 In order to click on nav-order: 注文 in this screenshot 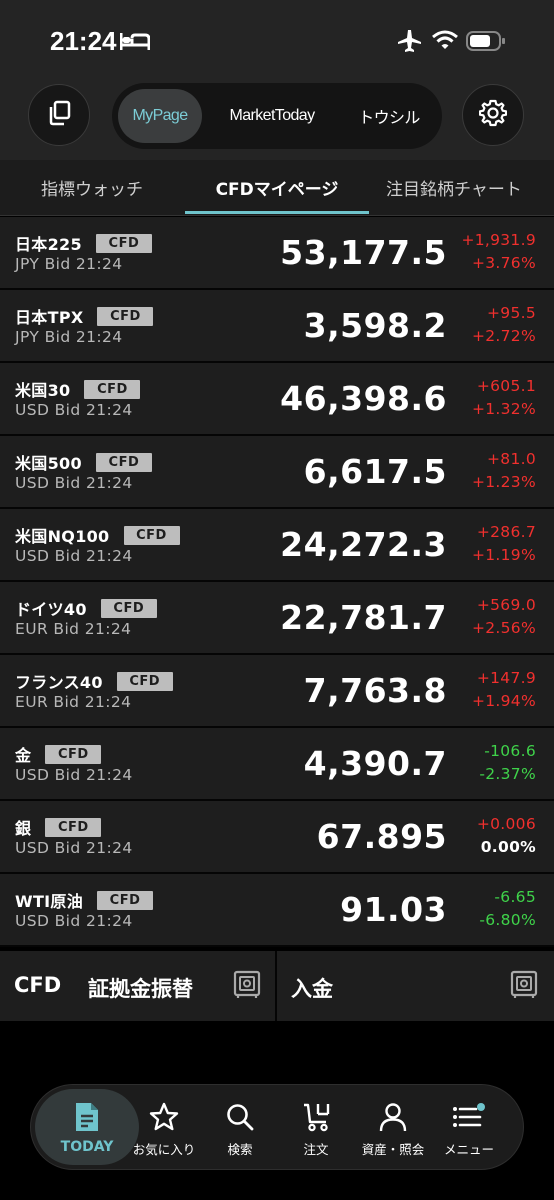, I will do `click(316, 1128)`.